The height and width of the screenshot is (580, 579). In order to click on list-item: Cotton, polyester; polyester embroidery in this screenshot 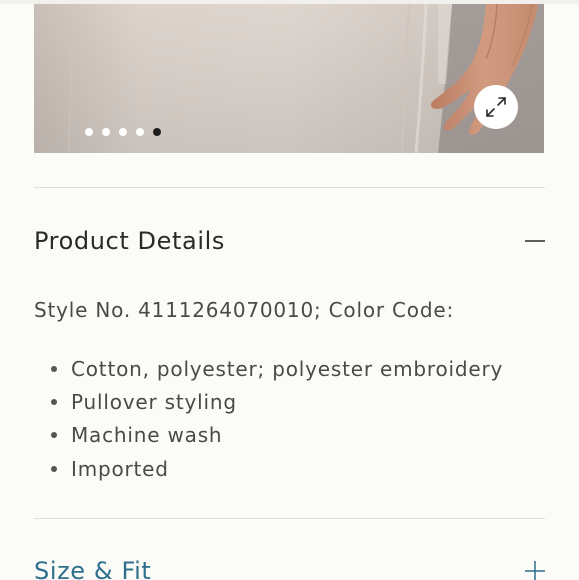, I will do `click(275, 368)`.